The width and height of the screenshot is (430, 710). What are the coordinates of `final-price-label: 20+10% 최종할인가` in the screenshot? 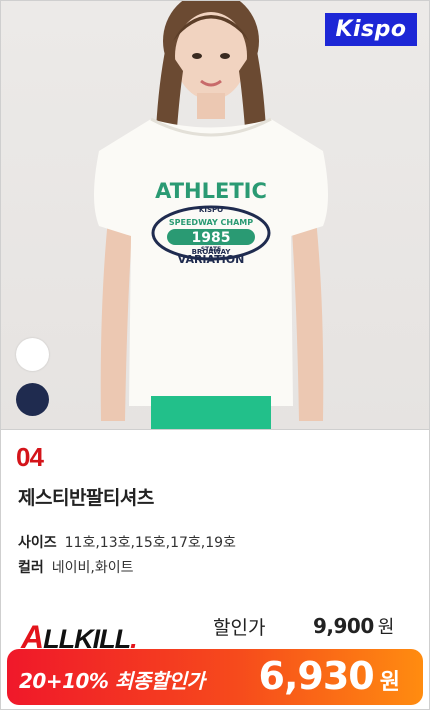 It's located at (112, 681).